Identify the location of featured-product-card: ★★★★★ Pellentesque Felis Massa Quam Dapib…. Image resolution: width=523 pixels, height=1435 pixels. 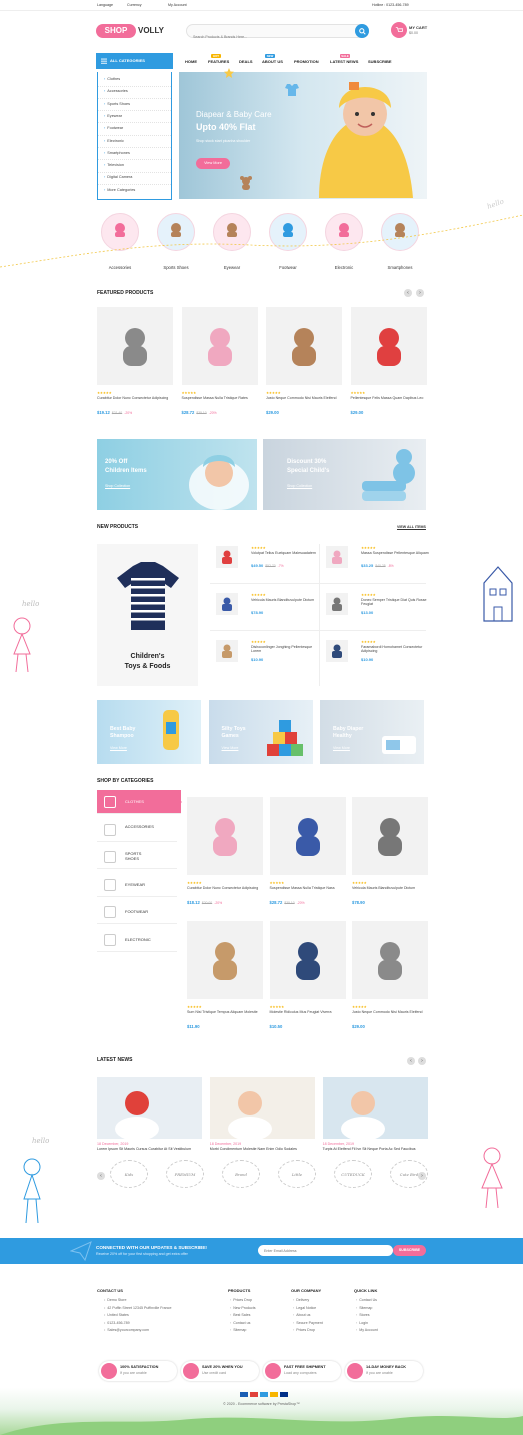
(388, 364).